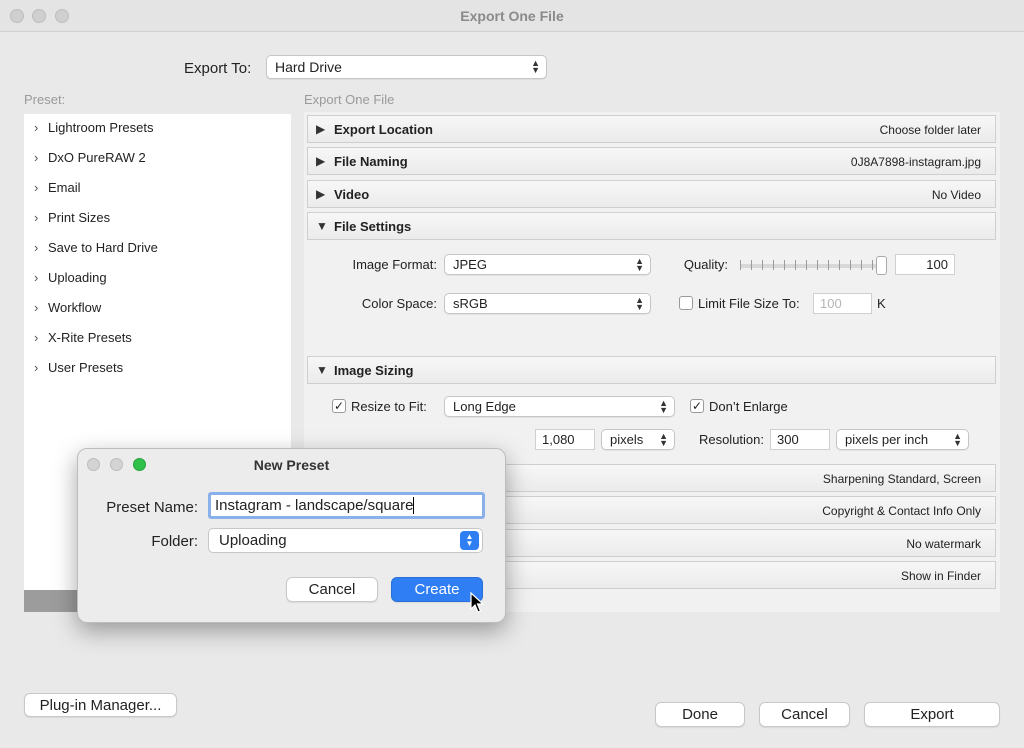 Image resolution: width=1024 pixels, height=748 pixels. I want to click on size-unit-select: pixels ▲ ▼, so click(638, 439).